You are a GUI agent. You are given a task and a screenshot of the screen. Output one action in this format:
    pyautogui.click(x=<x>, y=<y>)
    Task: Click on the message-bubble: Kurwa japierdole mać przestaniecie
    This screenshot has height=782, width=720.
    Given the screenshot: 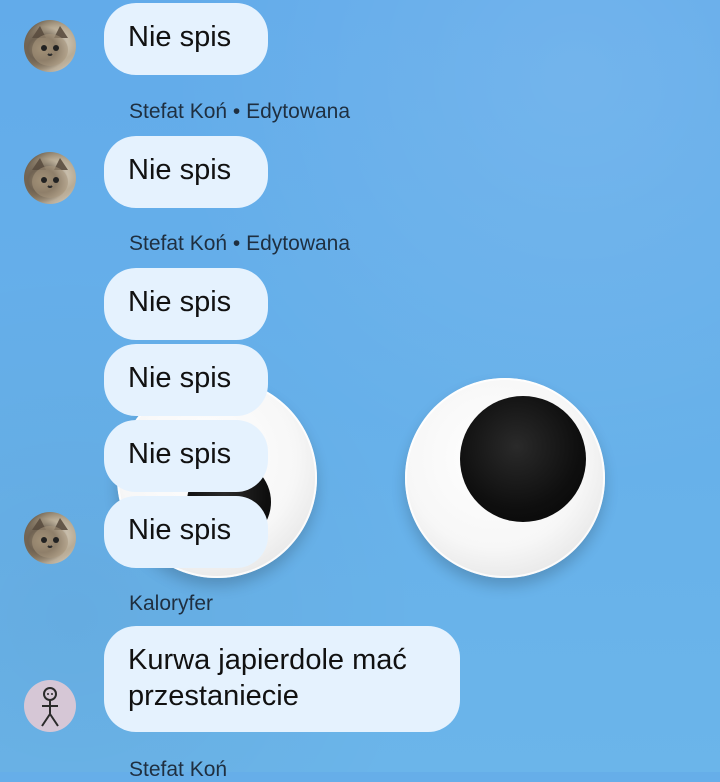 What is the action you would take?
    pyautogui.click(x=282, y=679)
    